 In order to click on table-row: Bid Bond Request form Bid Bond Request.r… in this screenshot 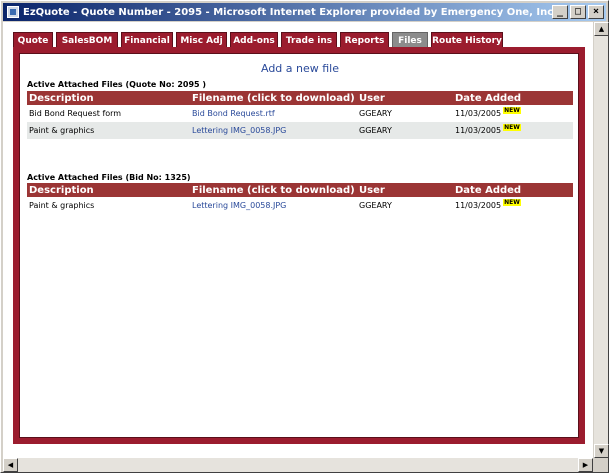, I will do `click(300, 113)`.